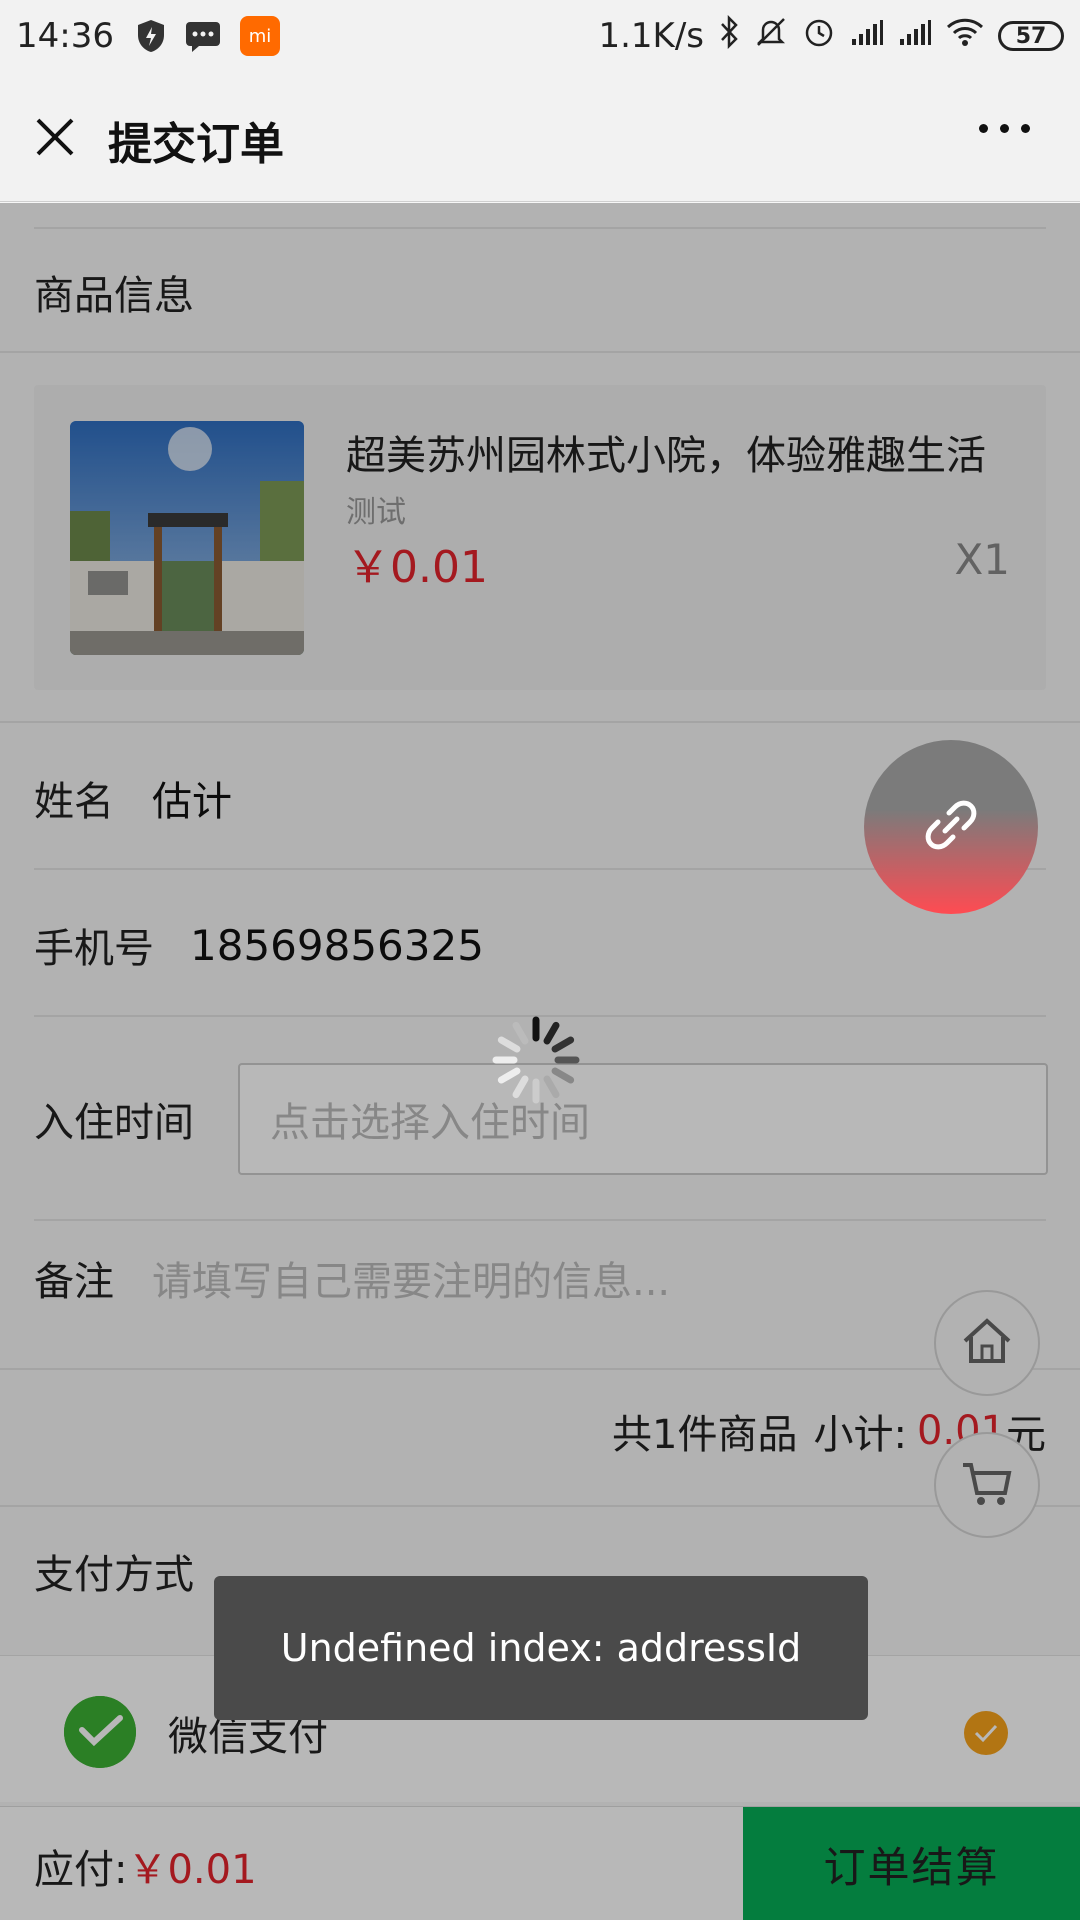 The width and height of the screenshot is (1080, 1920). Describe the element at coordinates (203, 36) in the screenshot. I see `message-icon` at that location.